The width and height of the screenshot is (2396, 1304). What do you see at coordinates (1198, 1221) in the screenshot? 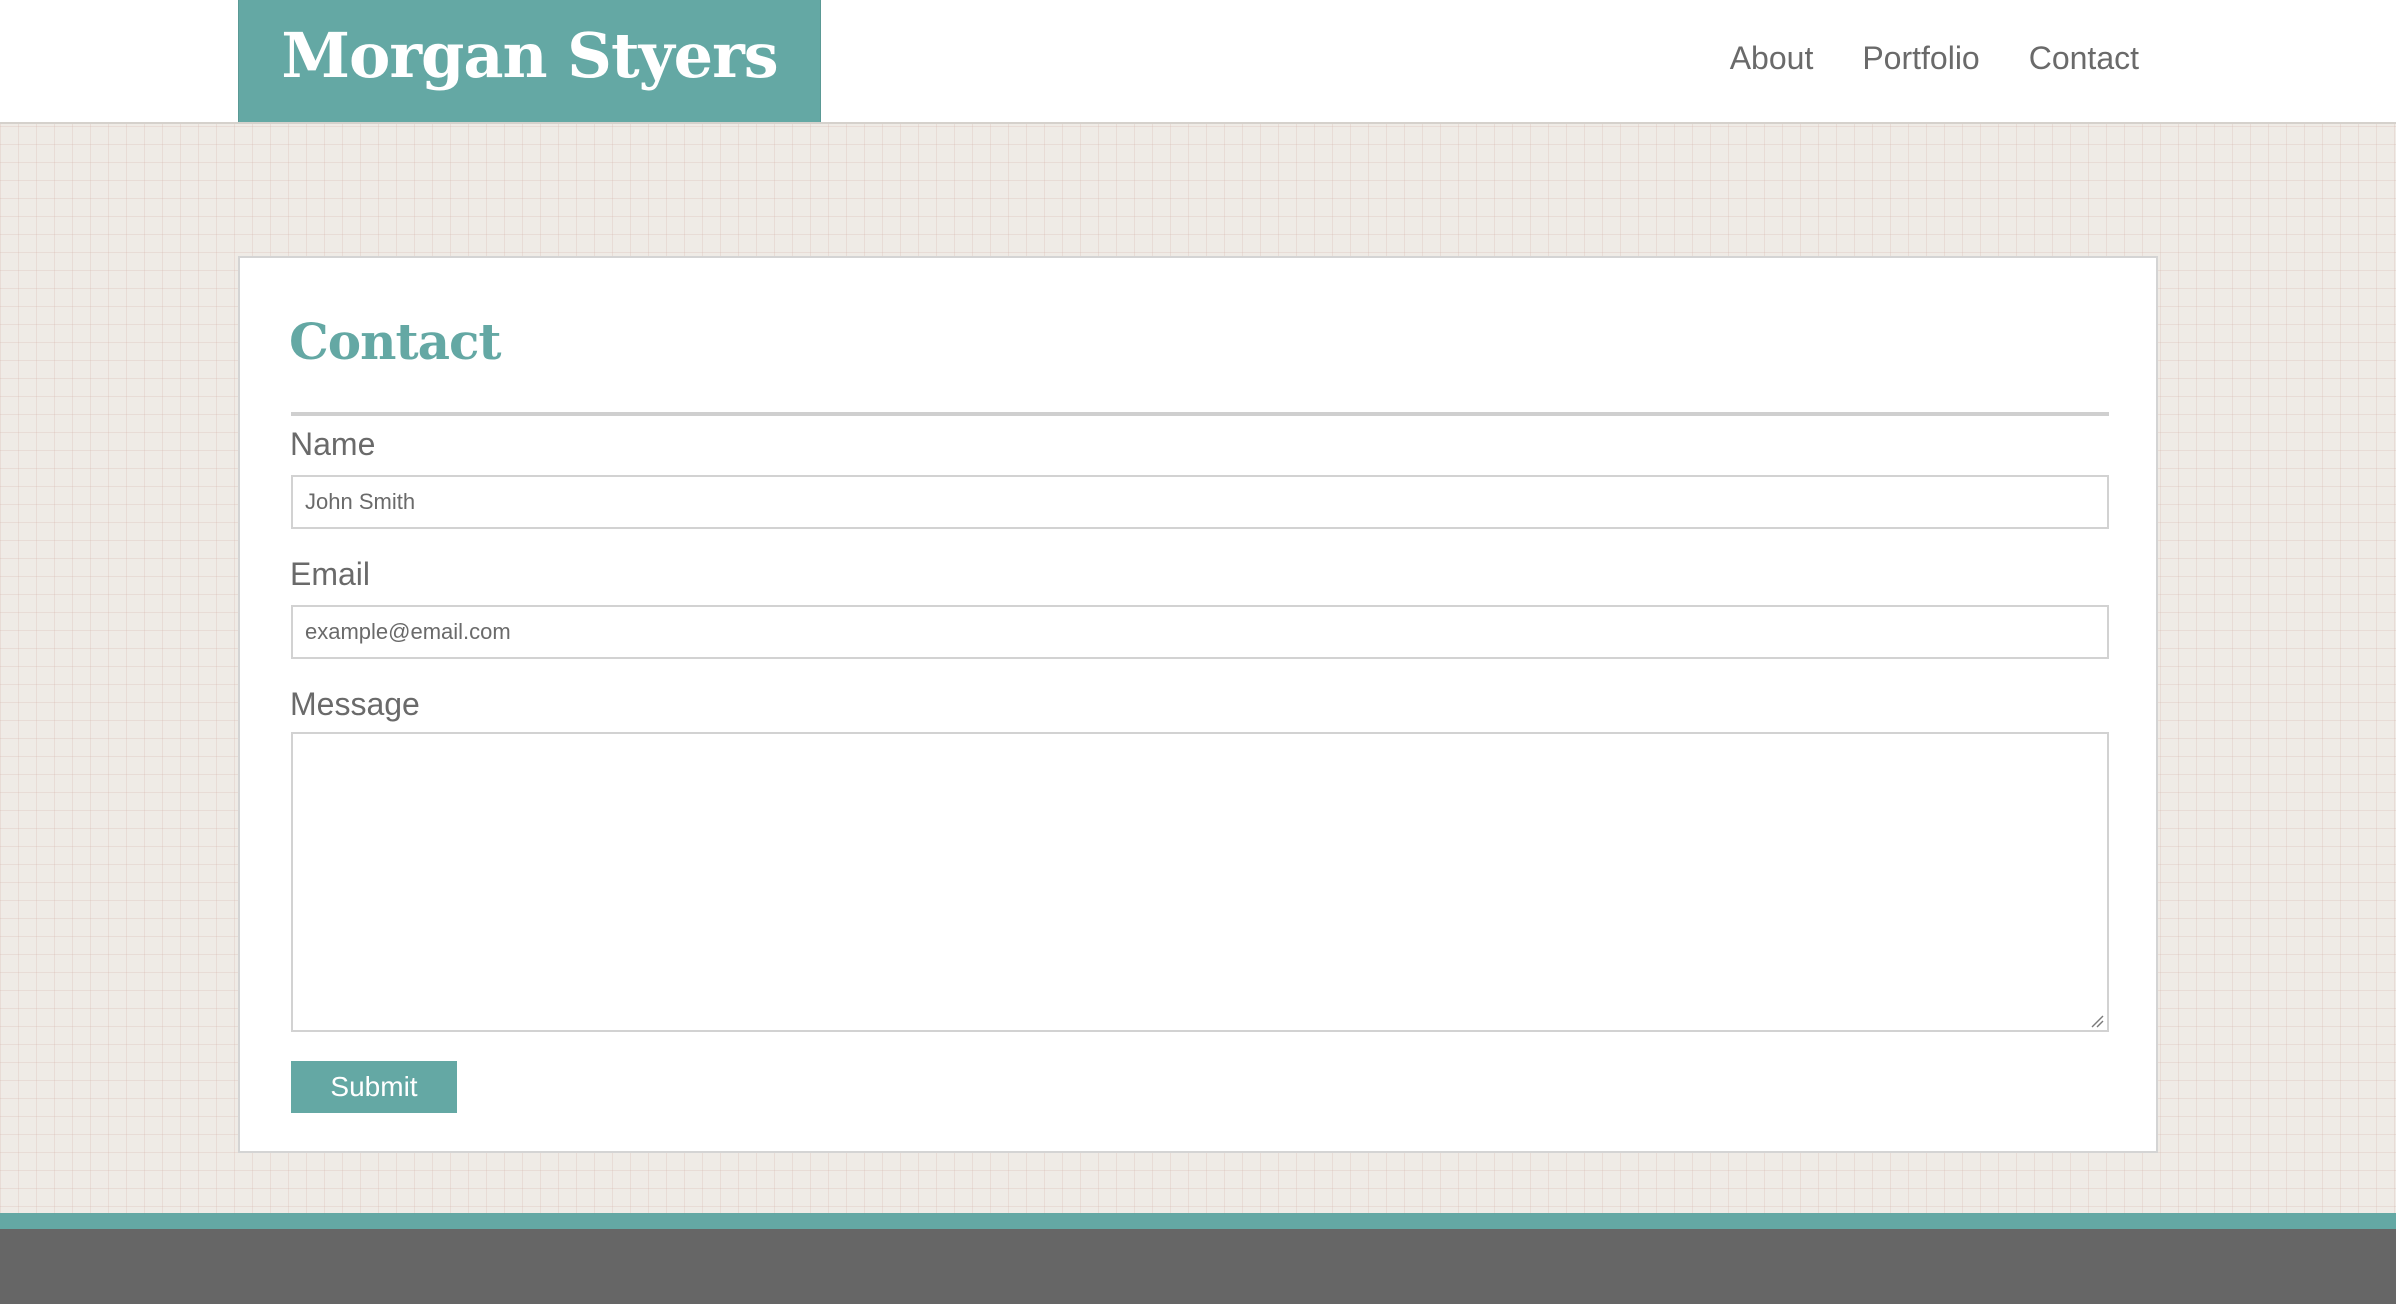
I see `footer-accent-band` at bounding box center [1198, 1221].